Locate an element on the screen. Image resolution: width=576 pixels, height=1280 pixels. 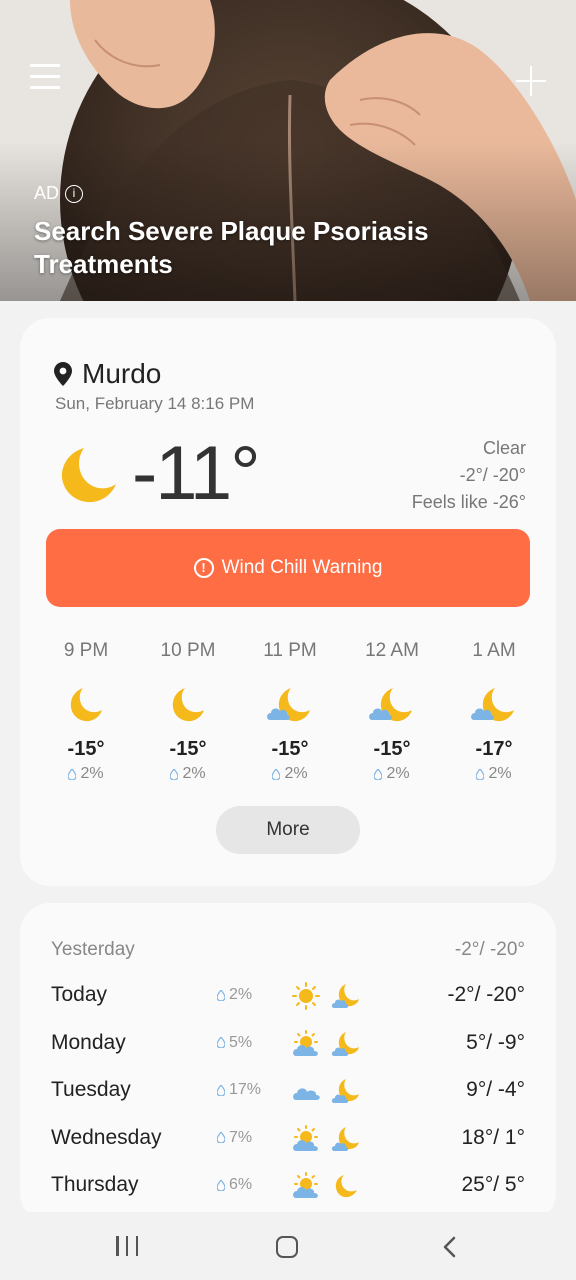
ad-label: AD i is located at coordinates (59, 193).